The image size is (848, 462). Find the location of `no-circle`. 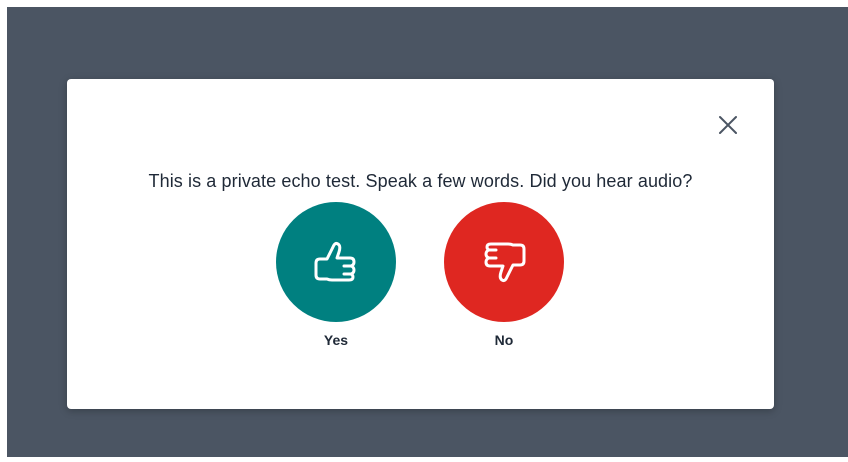

no-circle is located at coordinates (504, 262).